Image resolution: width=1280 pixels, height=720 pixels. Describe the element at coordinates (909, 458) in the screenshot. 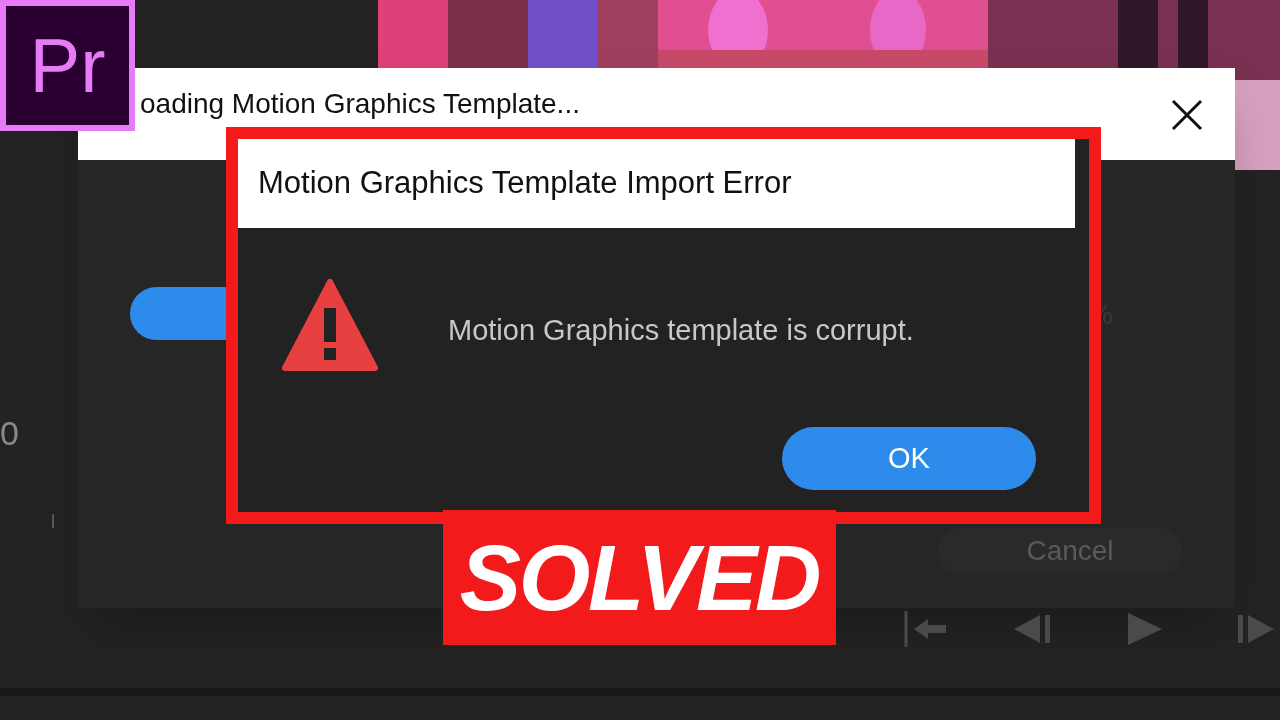

I see `ok-button: OK` at that location.